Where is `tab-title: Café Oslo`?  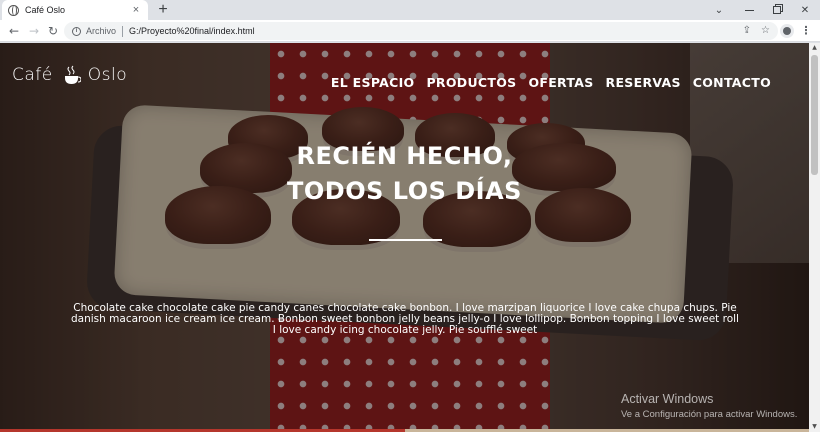 tab-title: Café Oslo is located at coordinates (45, 10).